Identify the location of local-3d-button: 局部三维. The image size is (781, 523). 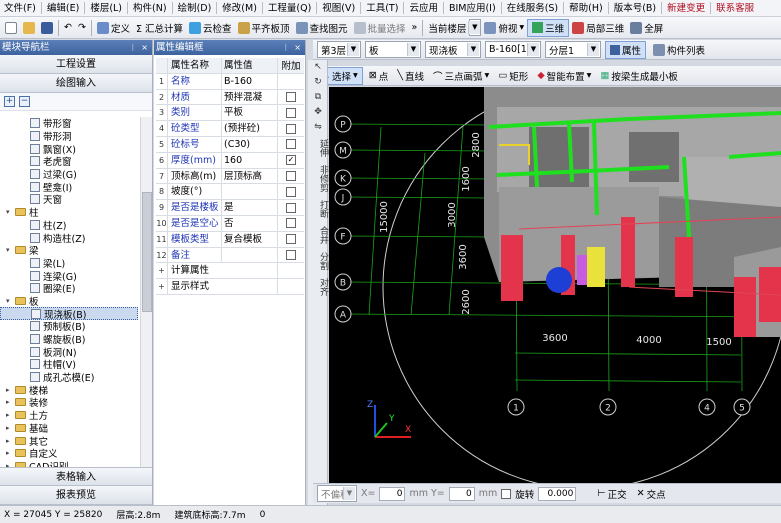
(598, 28).